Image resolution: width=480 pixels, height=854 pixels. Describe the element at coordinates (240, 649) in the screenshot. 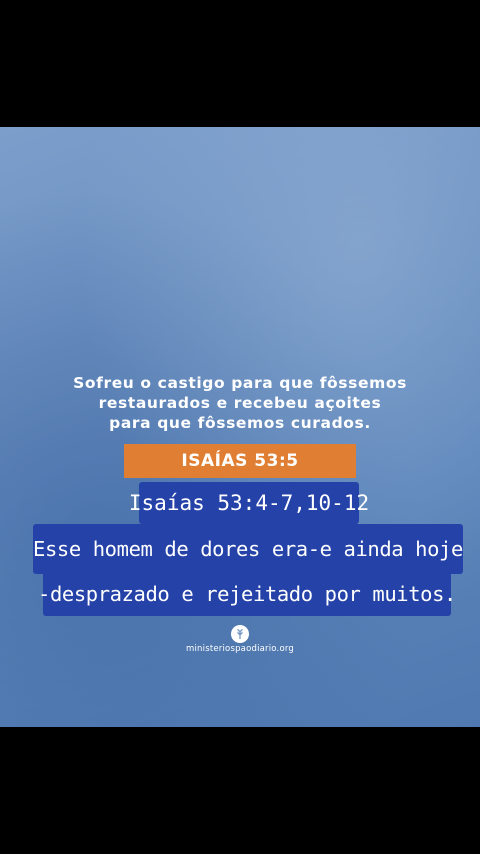

I see `site-url: ministeriospaodiario.org` at that location.